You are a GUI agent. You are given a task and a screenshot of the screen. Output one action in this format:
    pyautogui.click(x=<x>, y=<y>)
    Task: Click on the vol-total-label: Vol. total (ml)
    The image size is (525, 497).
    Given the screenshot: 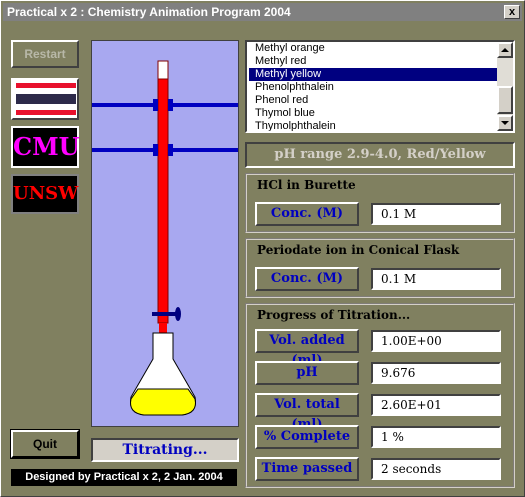 What is the action you would take?
    pyautogui.click(x=307, y=412)
    